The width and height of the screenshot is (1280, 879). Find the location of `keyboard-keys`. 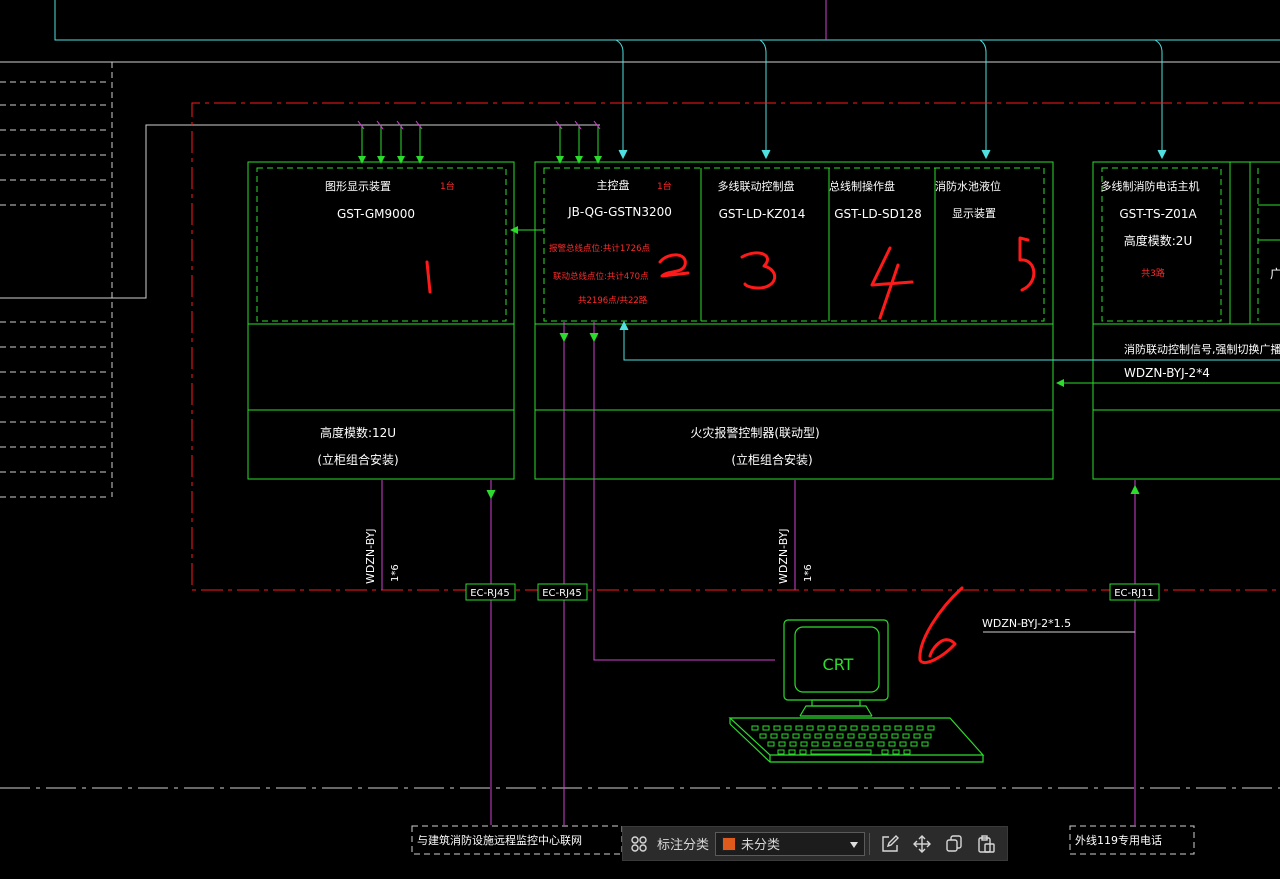

keyboard-keys is located at coordinates (843, 740).